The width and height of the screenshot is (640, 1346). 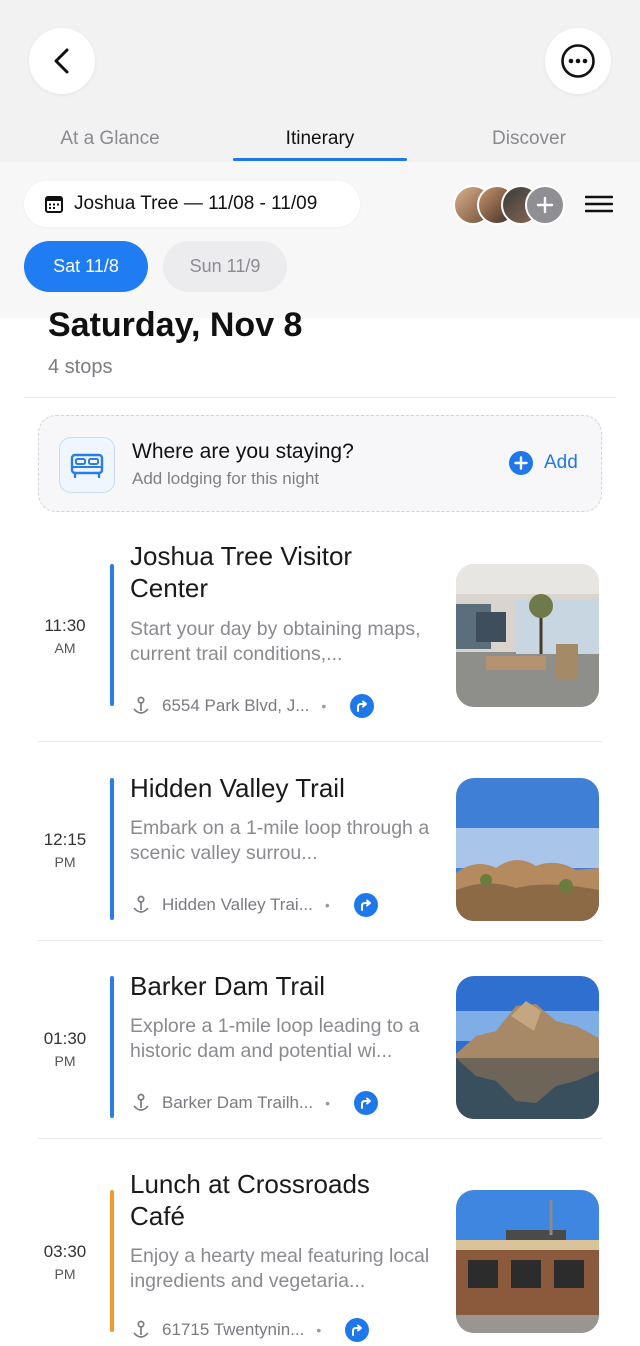 I want to click on add-lodging-button: Add, so click(x=543, y=463).